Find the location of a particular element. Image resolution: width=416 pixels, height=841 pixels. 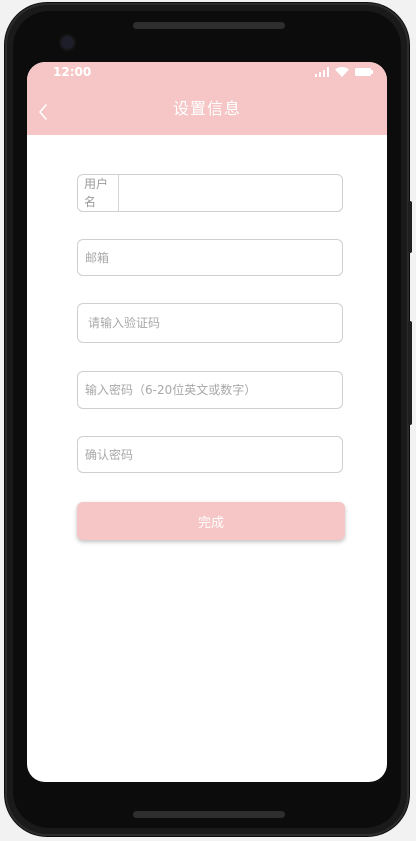

status-icons is located at coordinates (344, 72).